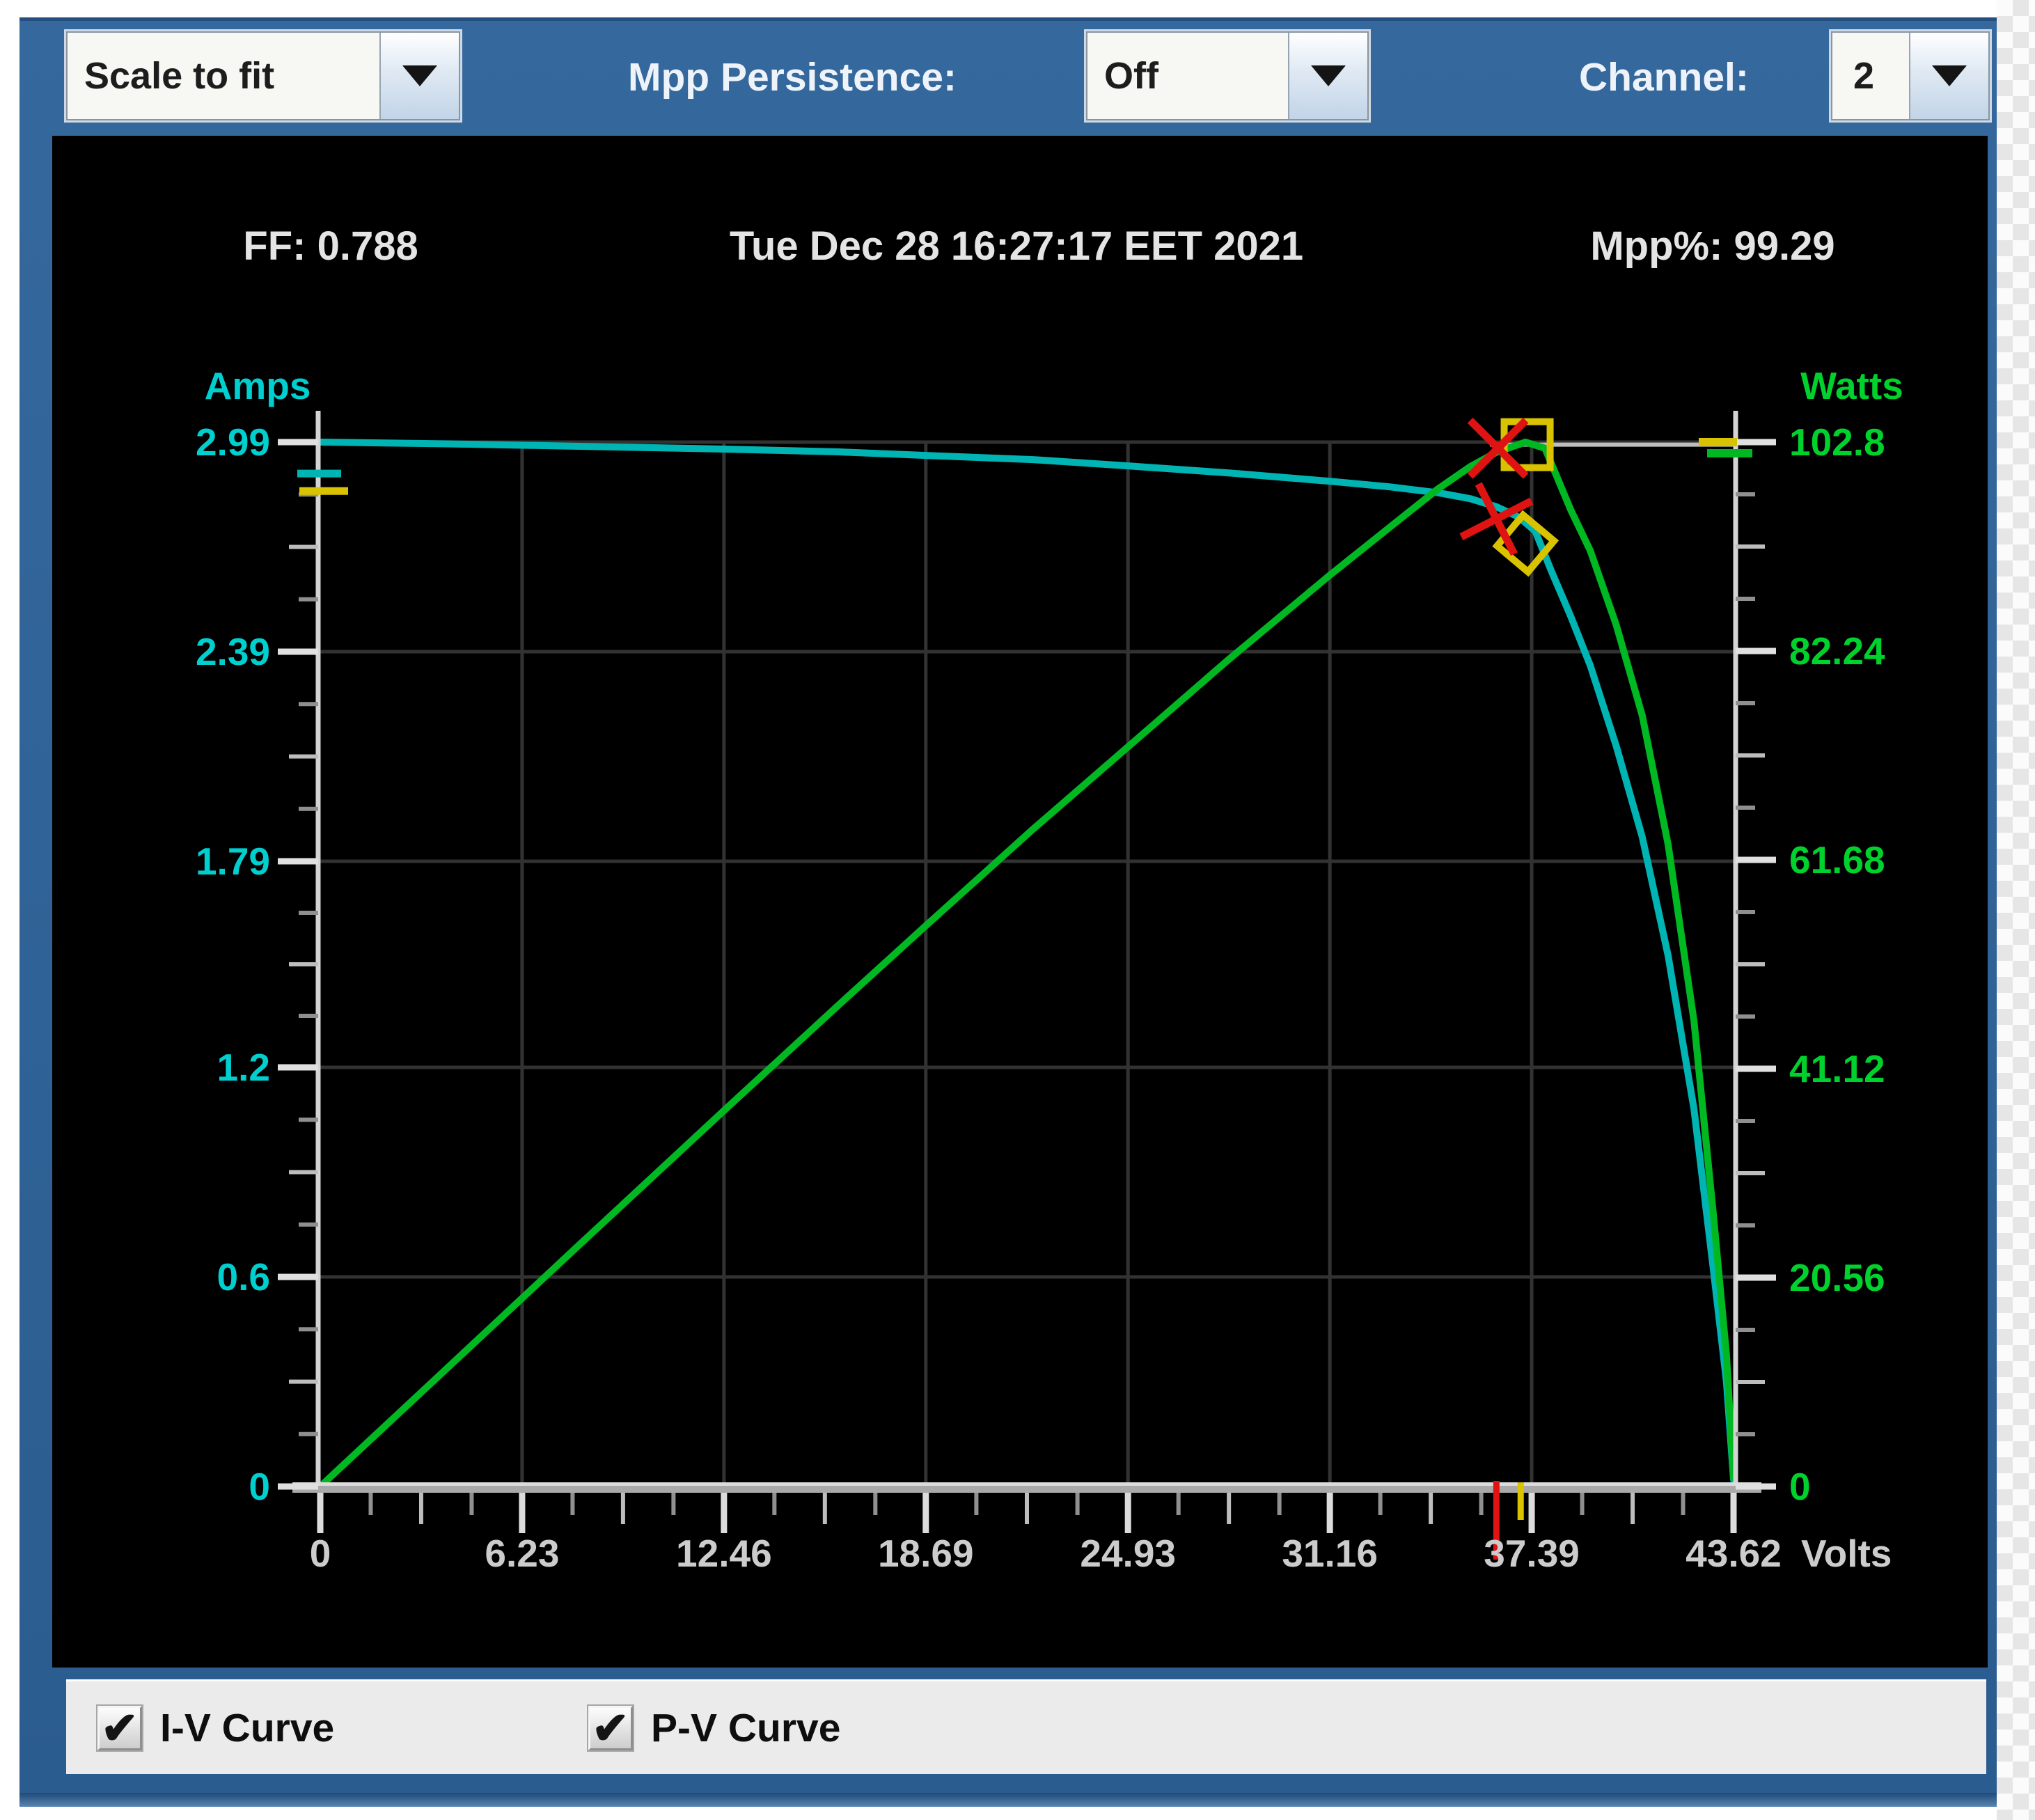 Image resolution: width=2035 pixels, height=1820 pixels. What do you see at coordinates (1664, 77) in the screenshot?
I see `channel-label: Channel:` at bounding box center [1664, 77].